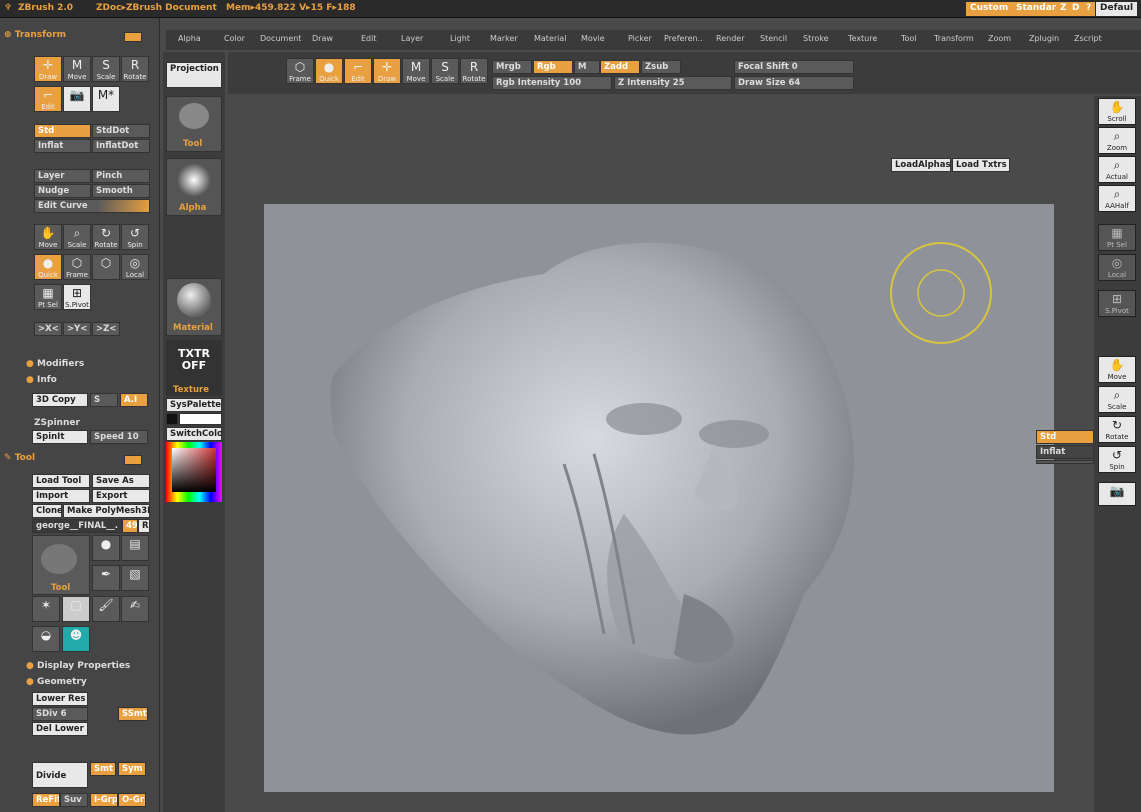  Describe the element at coordinates (1088, 38) in the screenshot. I see `menu-item-zscript: Zscript` at that location.